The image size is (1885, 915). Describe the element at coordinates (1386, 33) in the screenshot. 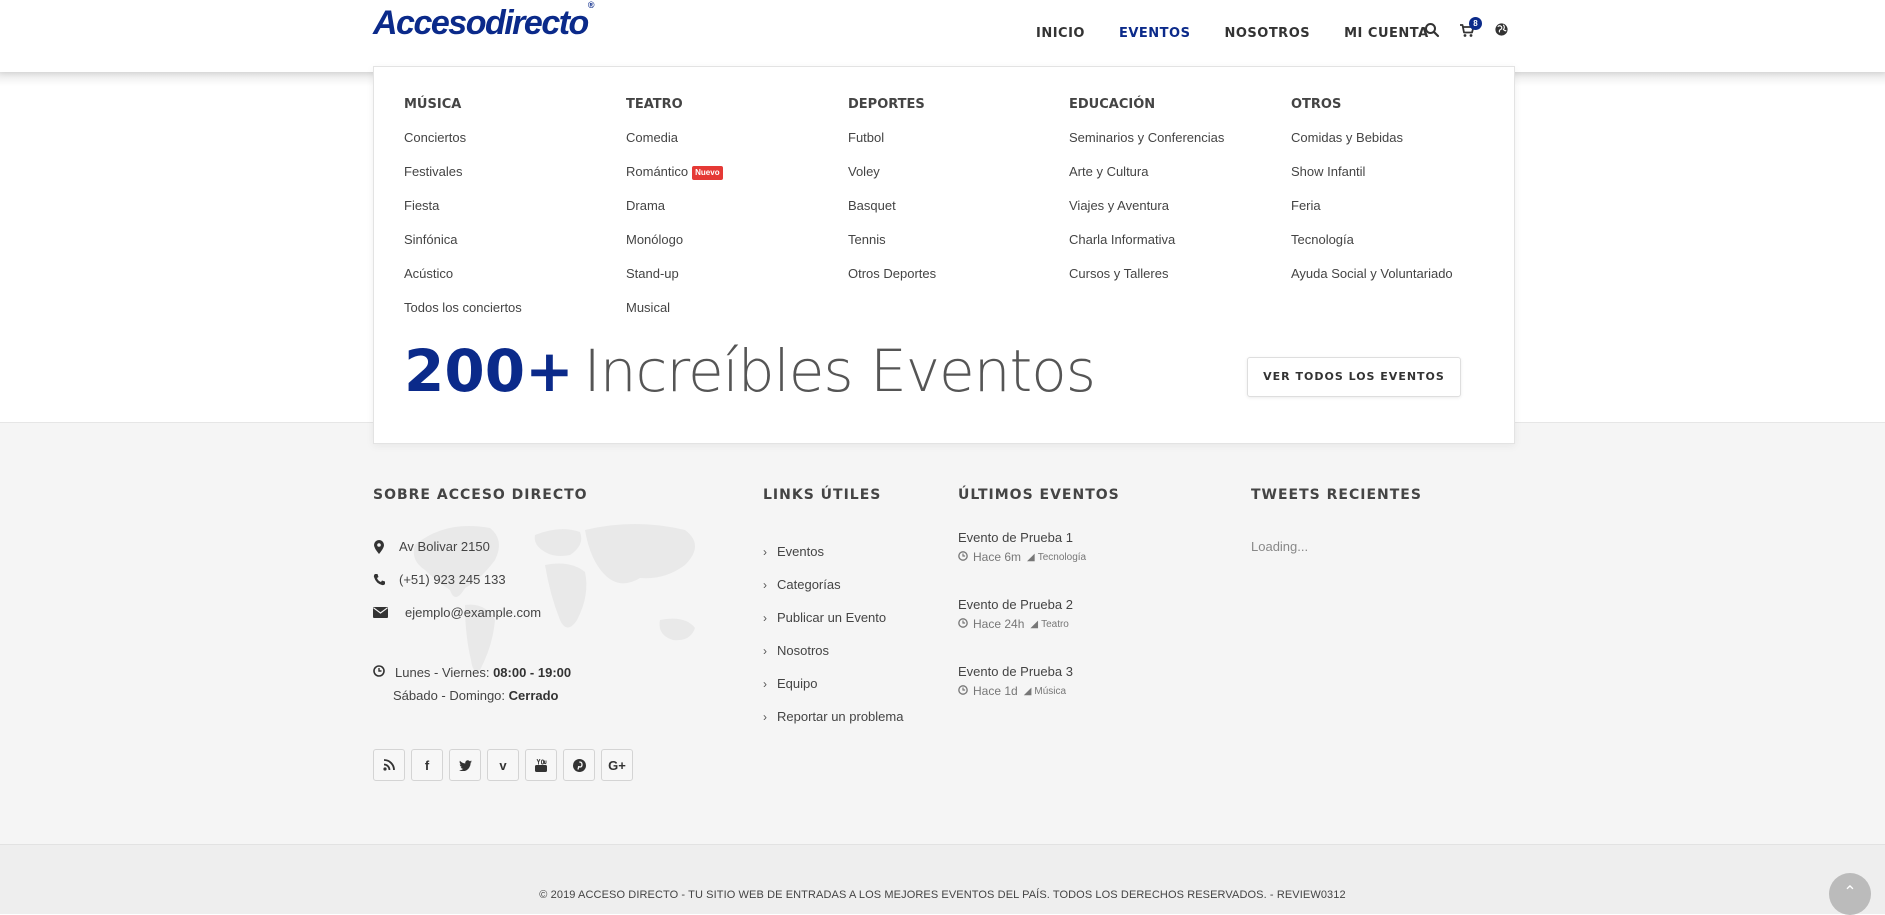

I see `nav-mi-cuenta: MI CUENTA` at that location.